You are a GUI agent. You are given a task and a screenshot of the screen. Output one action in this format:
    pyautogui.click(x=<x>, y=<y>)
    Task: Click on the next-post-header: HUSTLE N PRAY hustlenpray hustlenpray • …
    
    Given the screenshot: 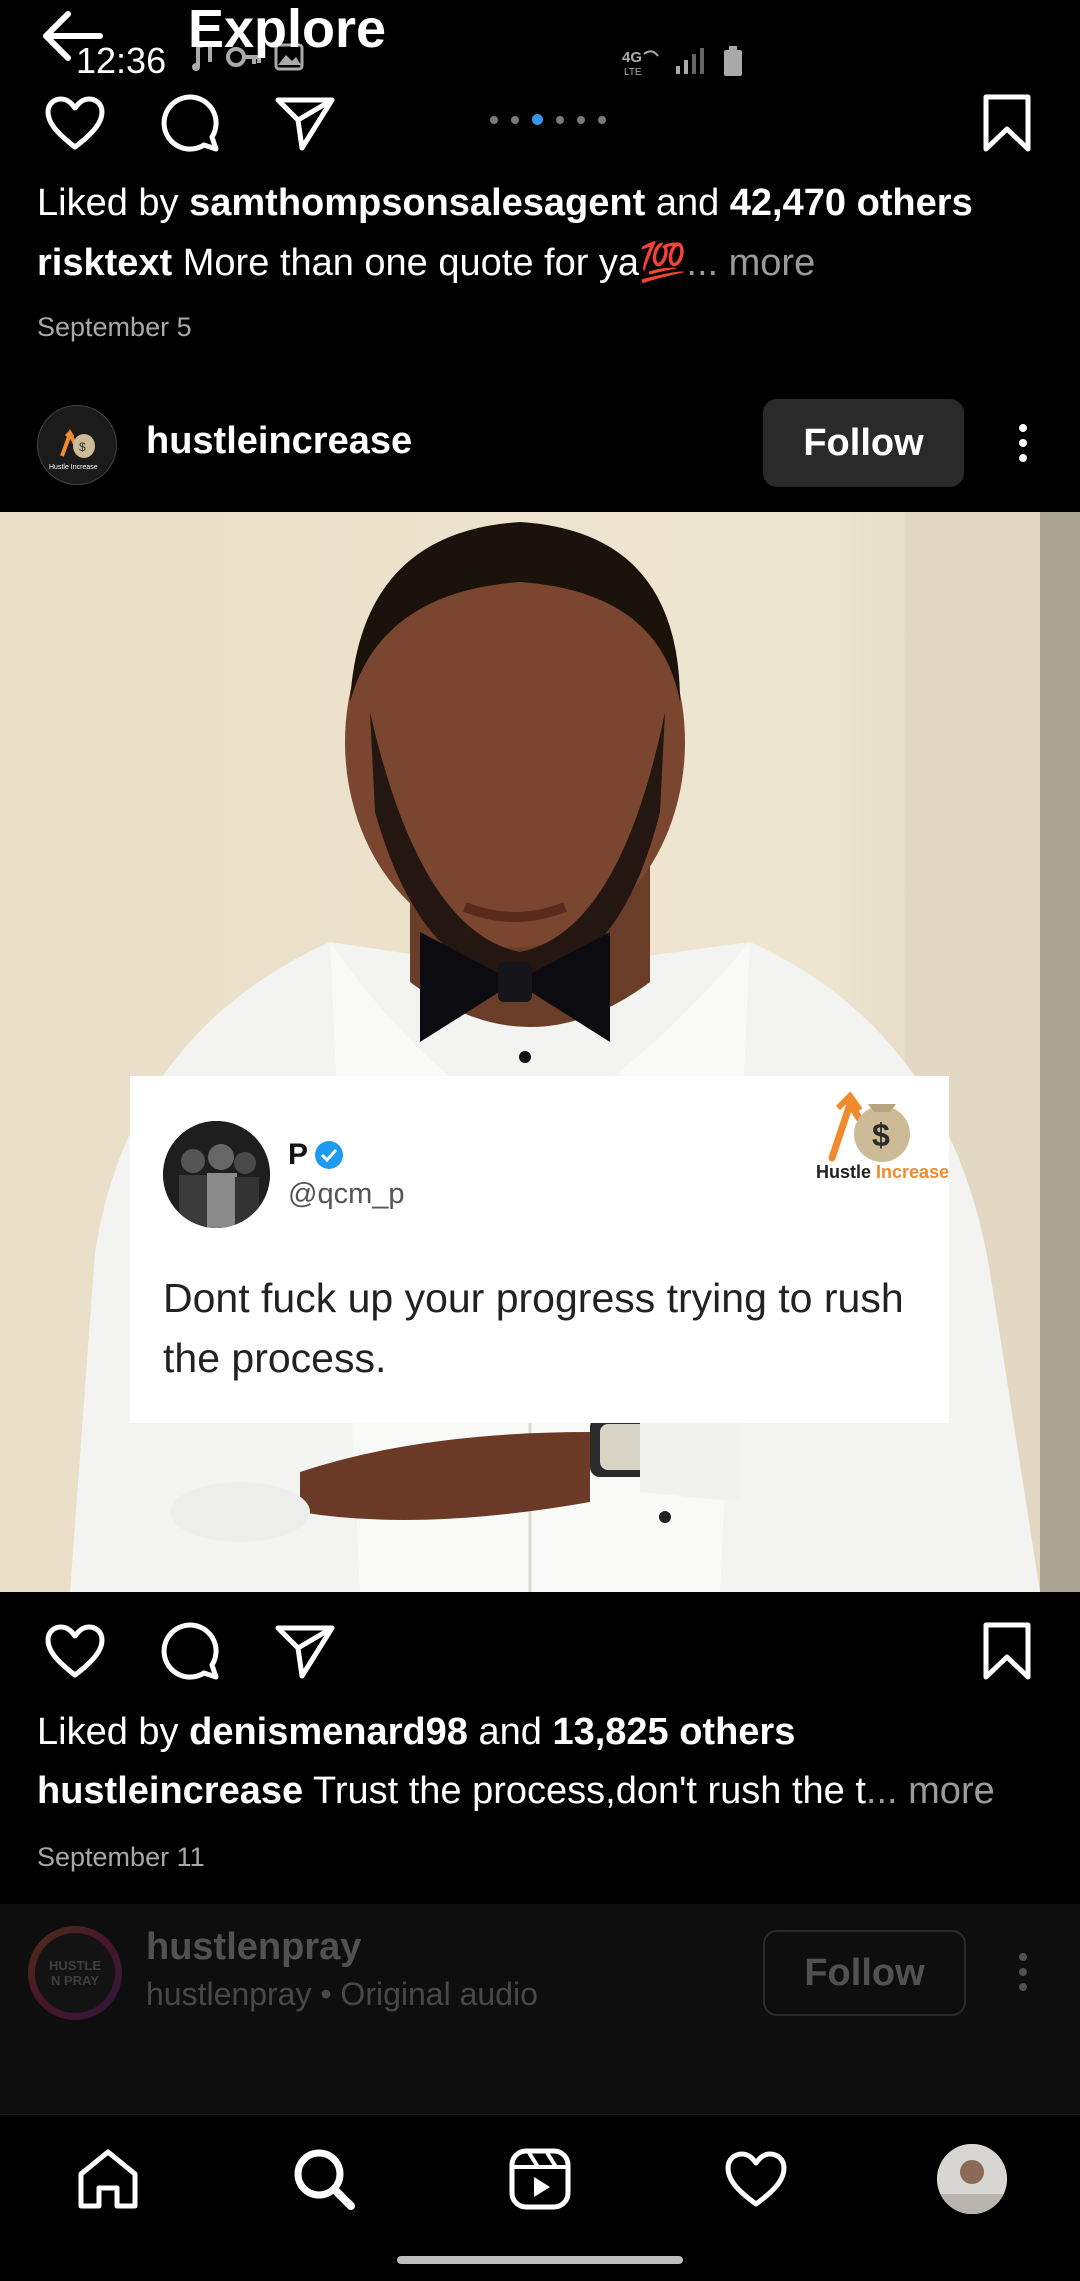 What is the action you would take?
    pyautogui.click(x=540, y=2009)
    